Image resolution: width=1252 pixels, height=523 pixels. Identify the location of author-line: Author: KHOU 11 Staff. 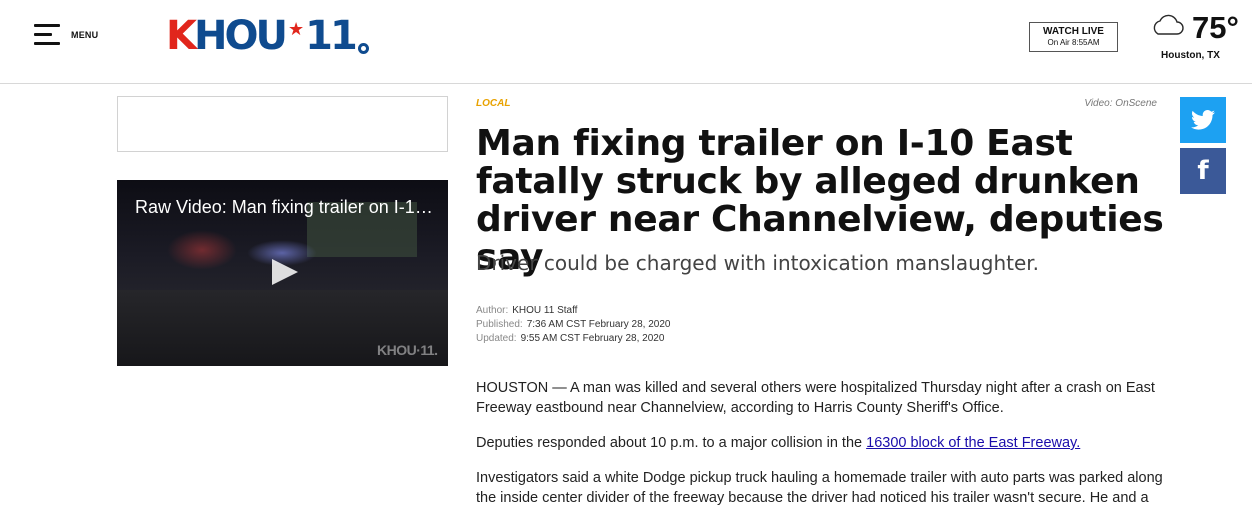
(527, 310).